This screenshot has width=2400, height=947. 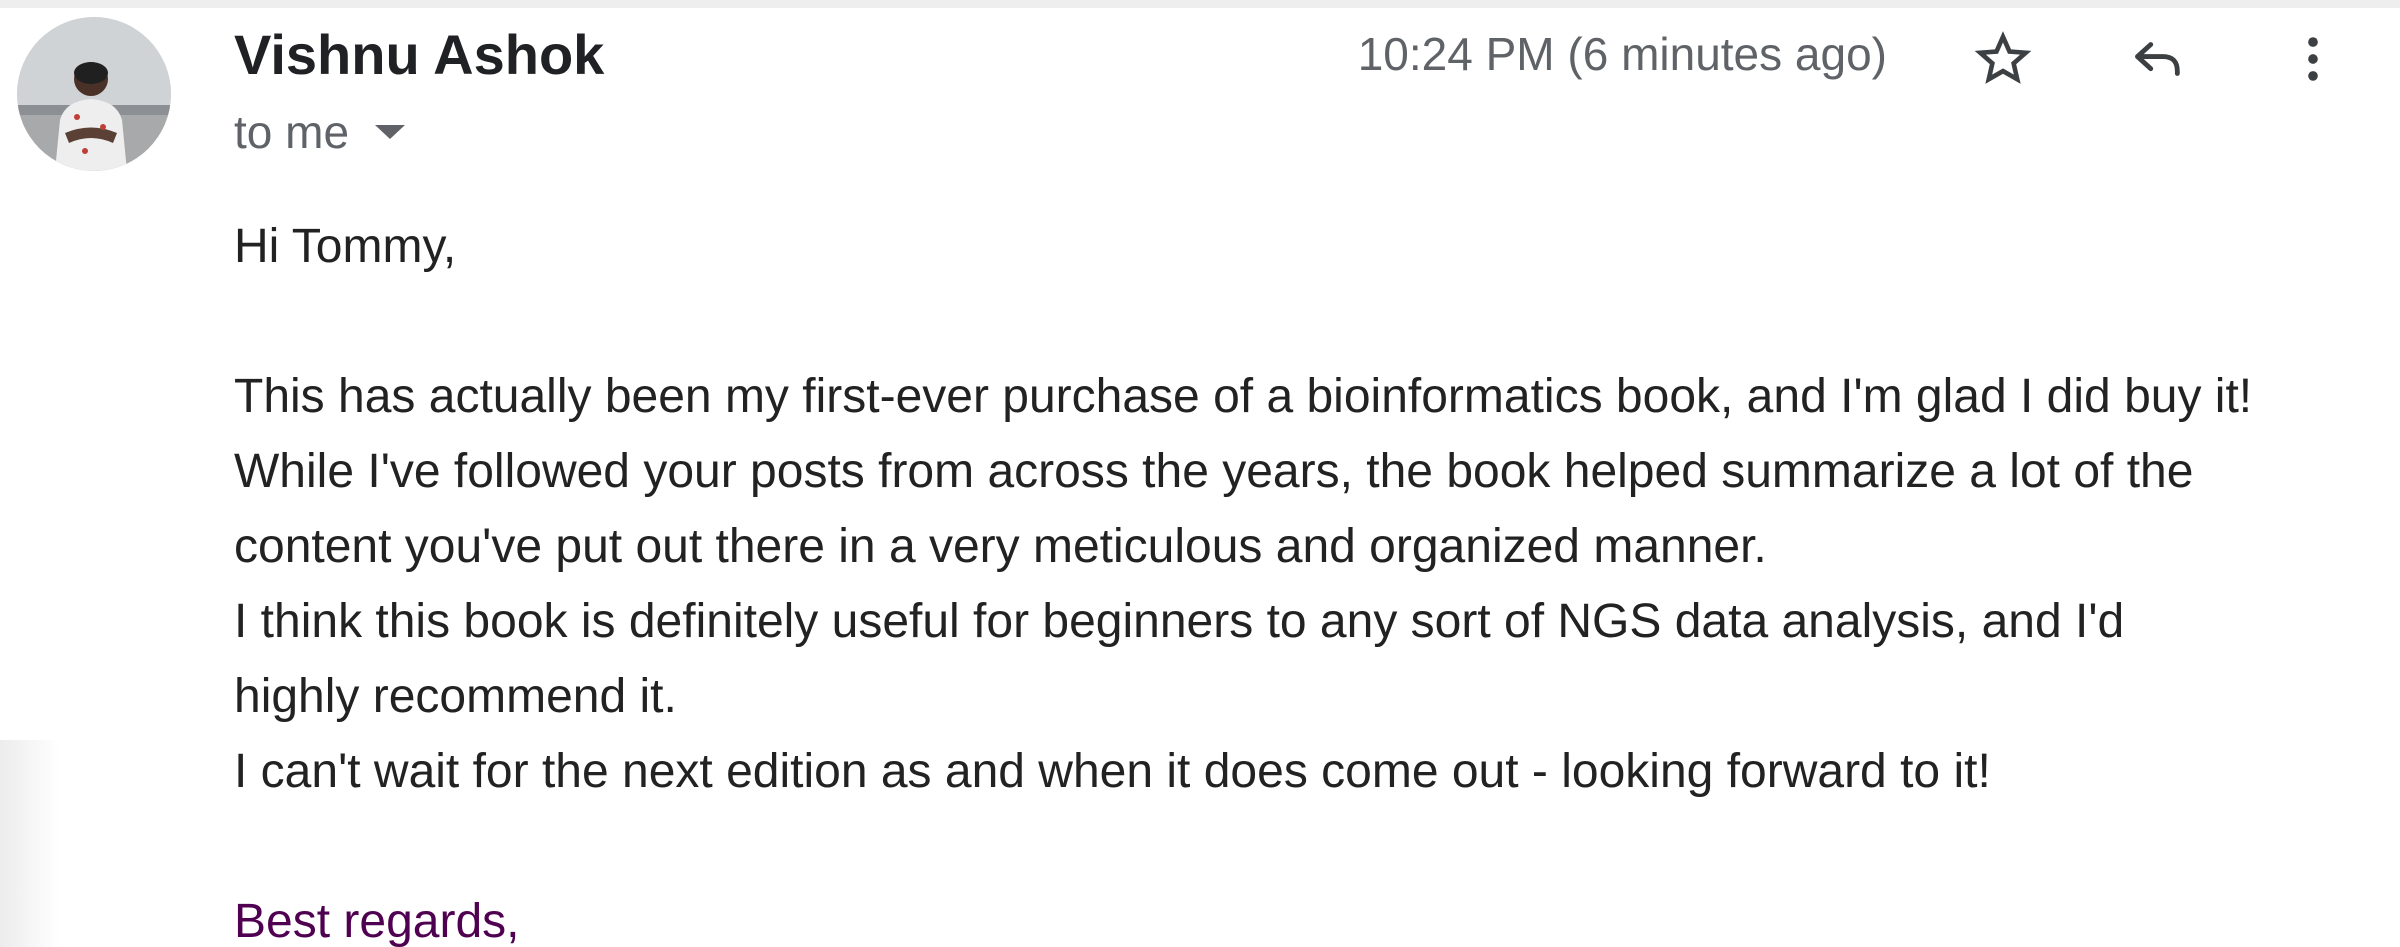 I want to click on reply-button, so click(x=2158, y=59).